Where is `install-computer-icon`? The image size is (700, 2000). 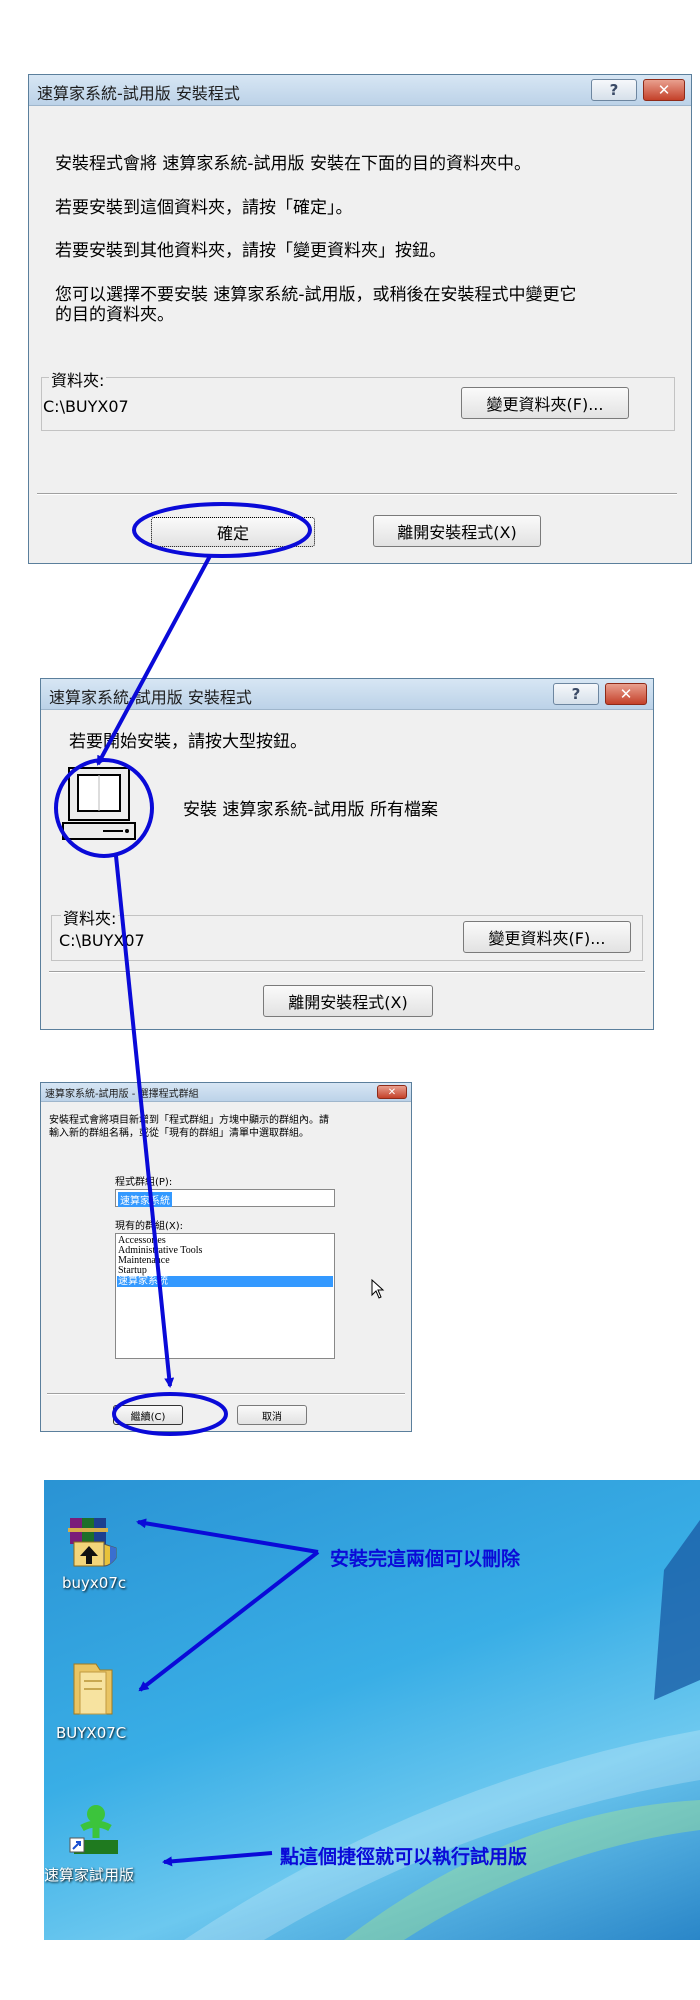 install-computer-icon is located at coordinates (99, 805).